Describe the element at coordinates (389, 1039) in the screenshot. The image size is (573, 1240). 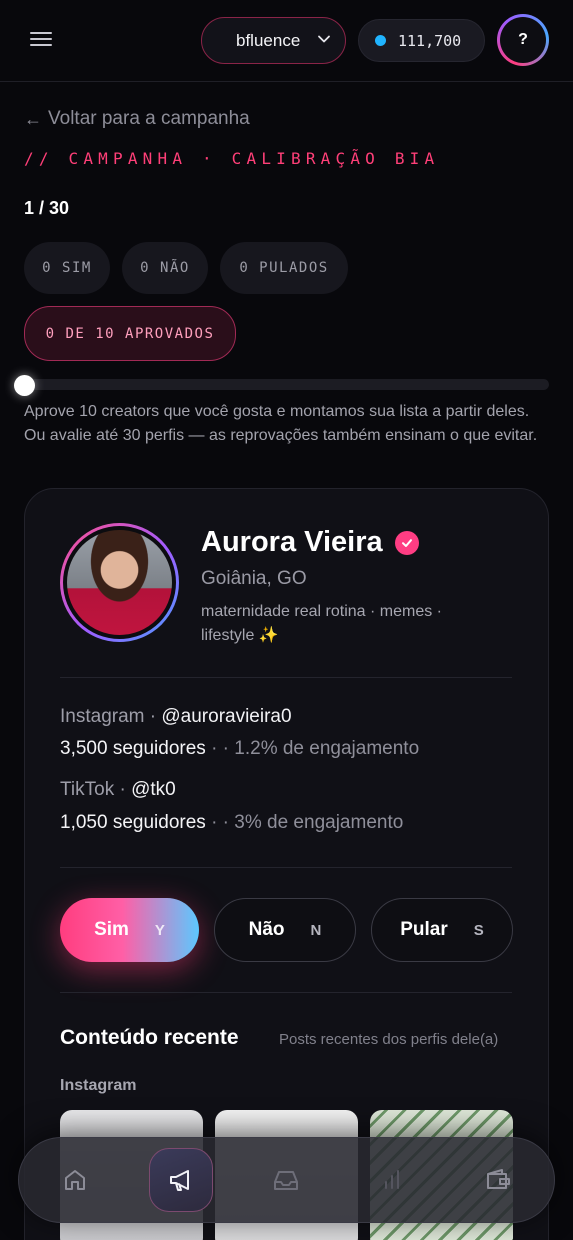
I see `recent-content-subtitle: Posts recentes dos perfis dele(a)` at that location.